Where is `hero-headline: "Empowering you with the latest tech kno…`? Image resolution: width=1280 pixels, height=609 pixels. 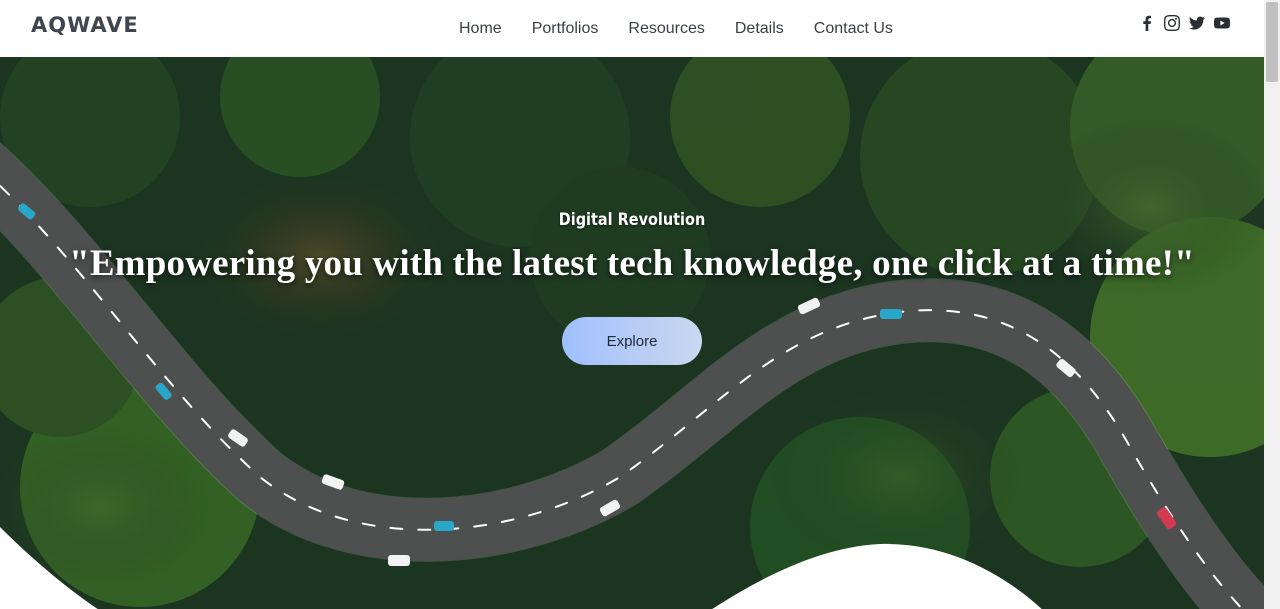
hero-headline: "Empowering you with the latest tech kno… is located at coordinates (632, 263).